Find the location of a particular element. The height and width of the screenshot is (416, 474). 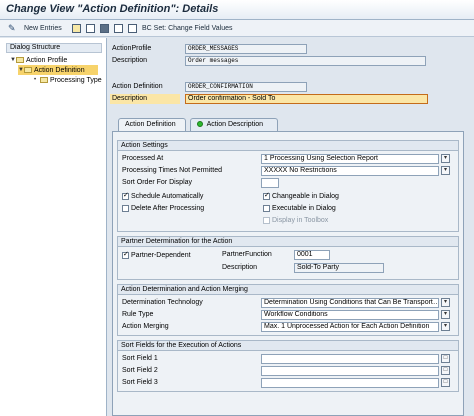

sort-field-3-label: Sort Field 3 is located at coordinates (140, 382).